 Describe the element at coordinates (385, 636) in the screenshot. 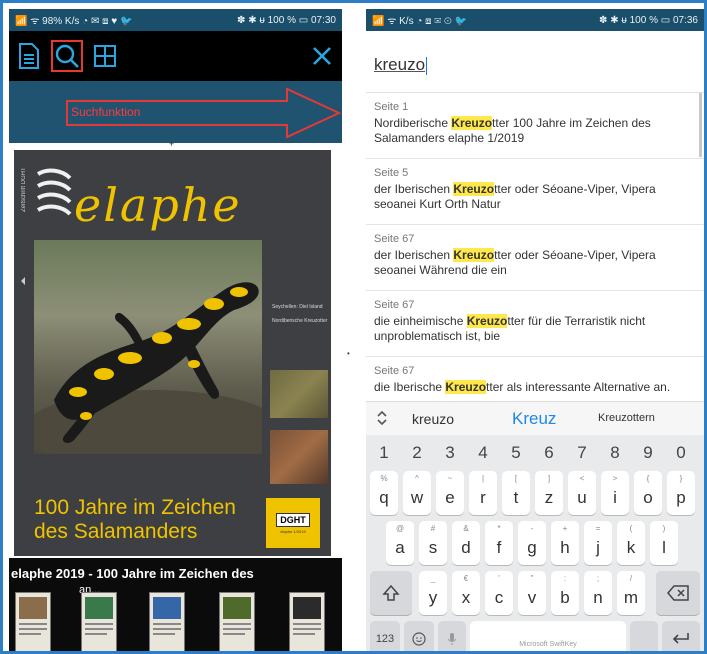

I see `symbols-key: 123` at that location.